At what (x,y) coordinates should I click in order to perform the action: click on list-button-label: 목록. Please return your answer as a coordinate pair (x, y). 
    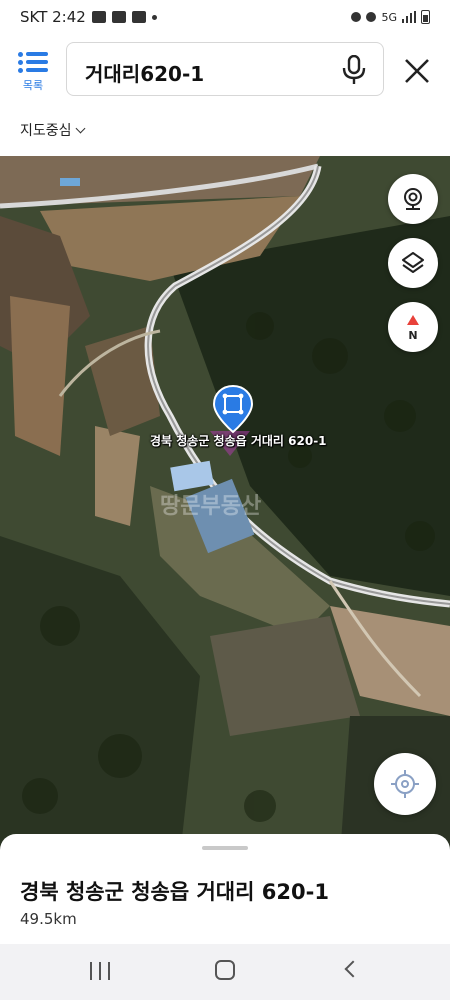
    Looking at the image, I should click on (33, 85).